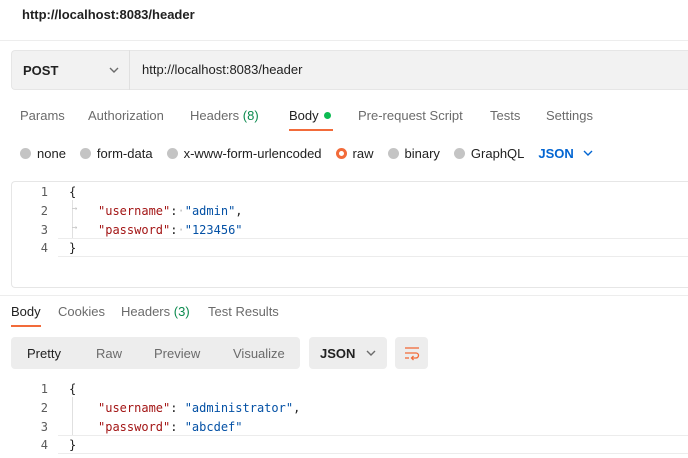  I want to click on response-format-select: JSON, so click(348, 353).